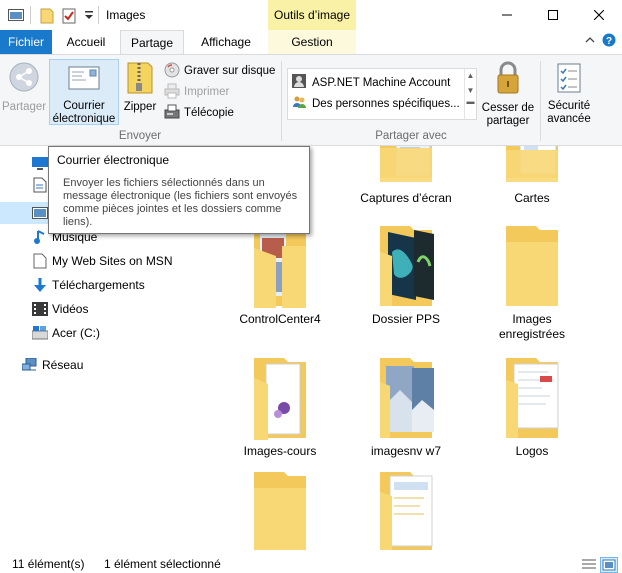 The width and height of the screenshot is (622, 573). Describe the element at coordinates (47, 17) in the screenshot. I see `quick-access-folder-icon` at that location.